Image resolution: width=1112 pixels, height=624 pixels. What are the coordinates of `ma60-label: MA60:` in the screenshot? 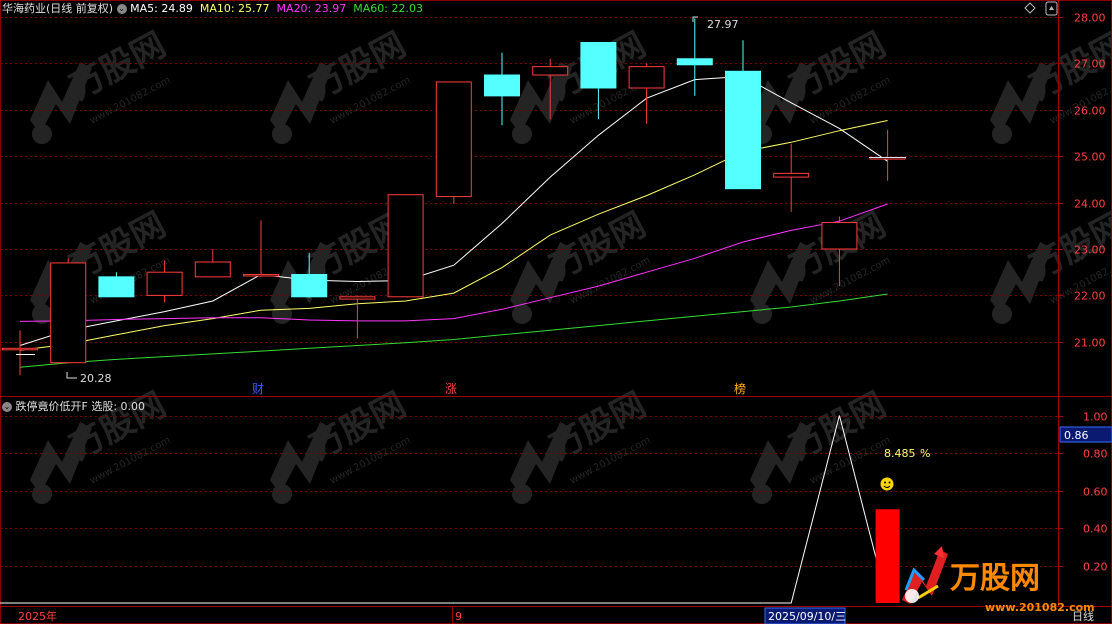 It's located at (370, 8).